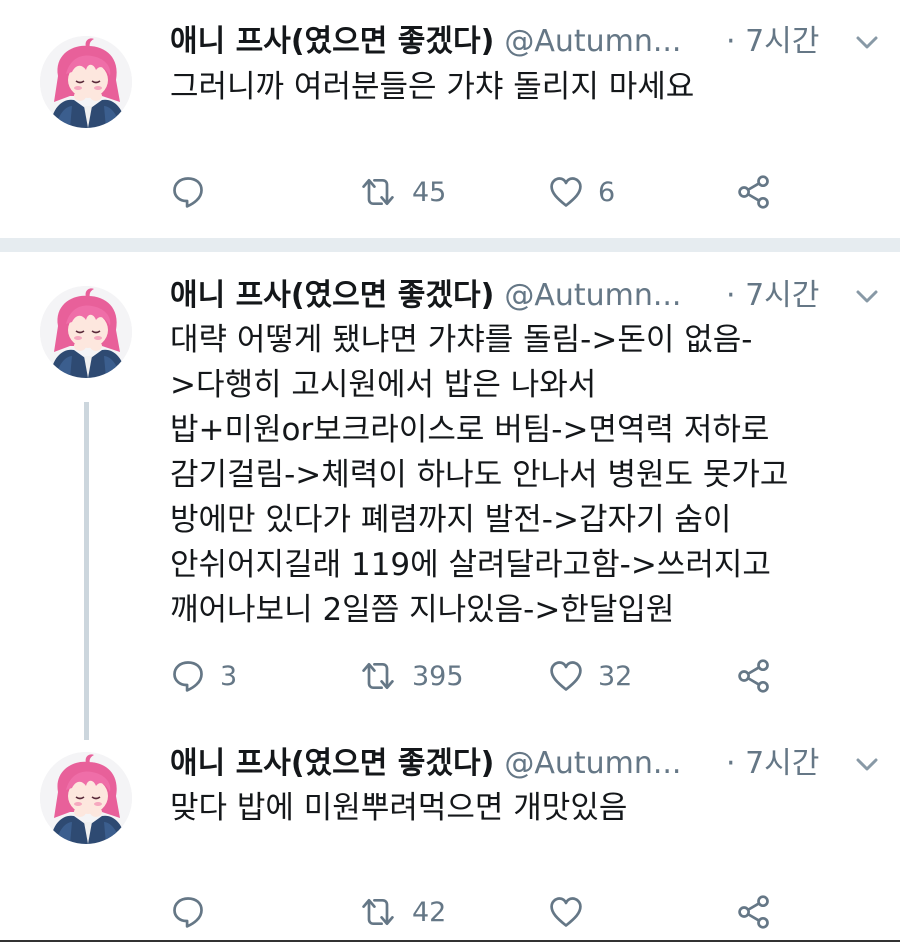 Image resolution: width=900 pixels, height=946 pixels. What do you see at coordinates (86, 571) in the screenshot?
I see `thread-line` at bounding box center [86, 571].